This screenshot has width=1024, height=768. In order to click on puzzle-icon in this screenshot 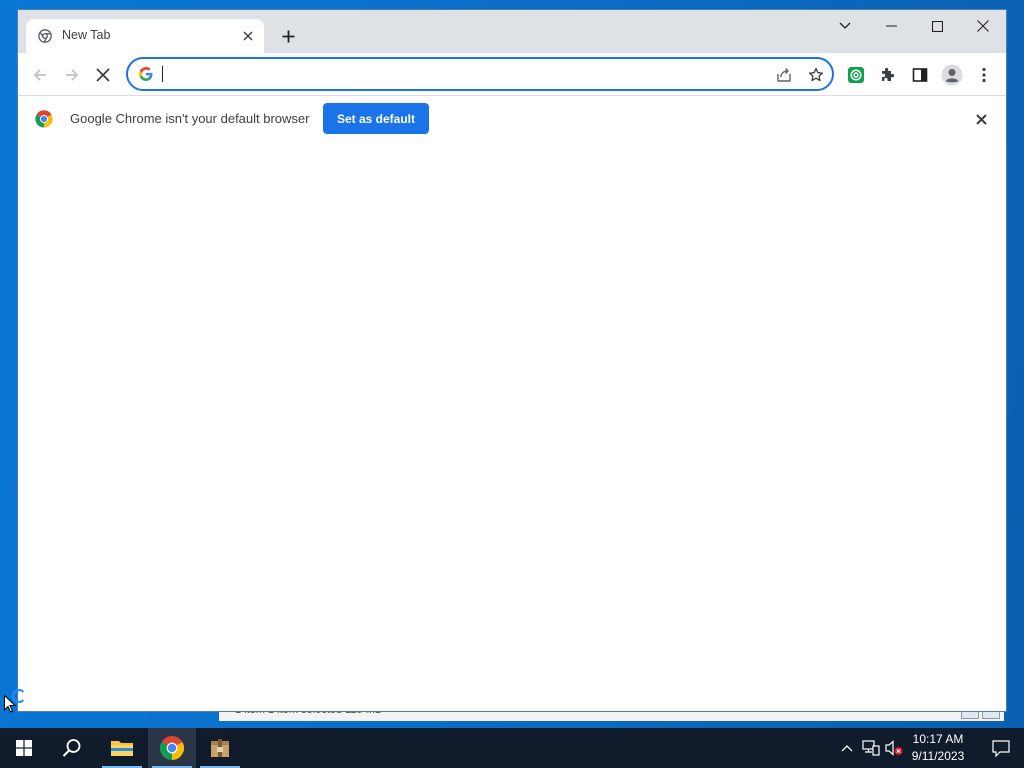, I will do `click(888, 74)`.